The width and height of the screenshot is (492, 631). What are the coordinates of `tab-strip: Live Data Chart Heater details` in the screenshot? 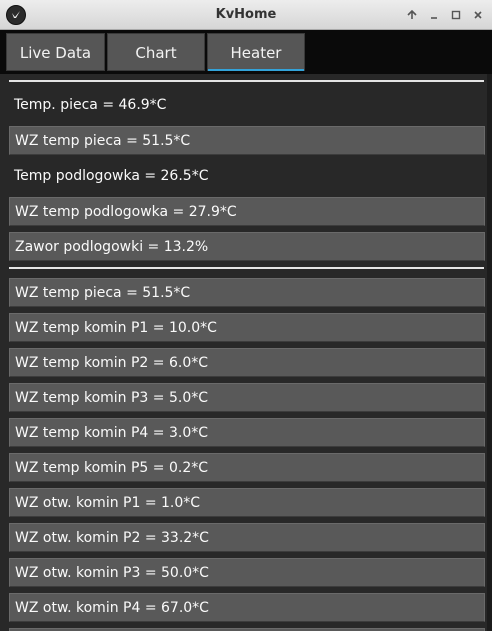 It's located at (246, 65).